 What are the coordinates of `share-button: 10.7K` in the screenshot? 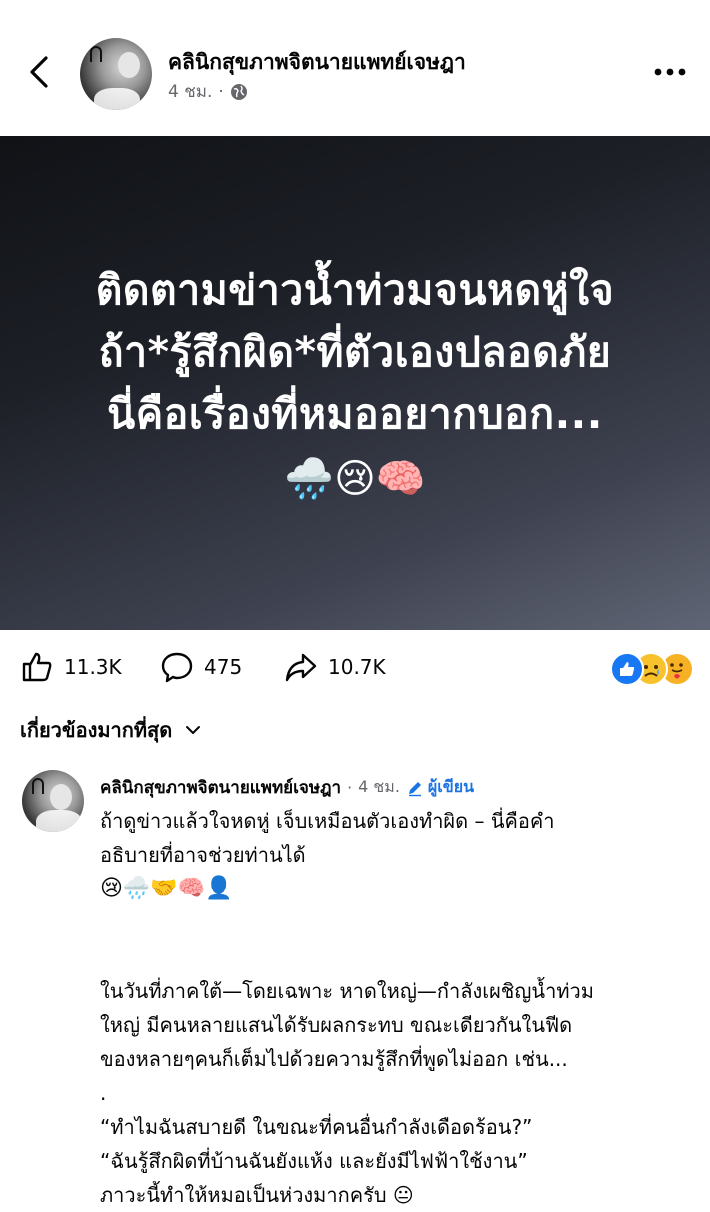 It's located at (335, 667).